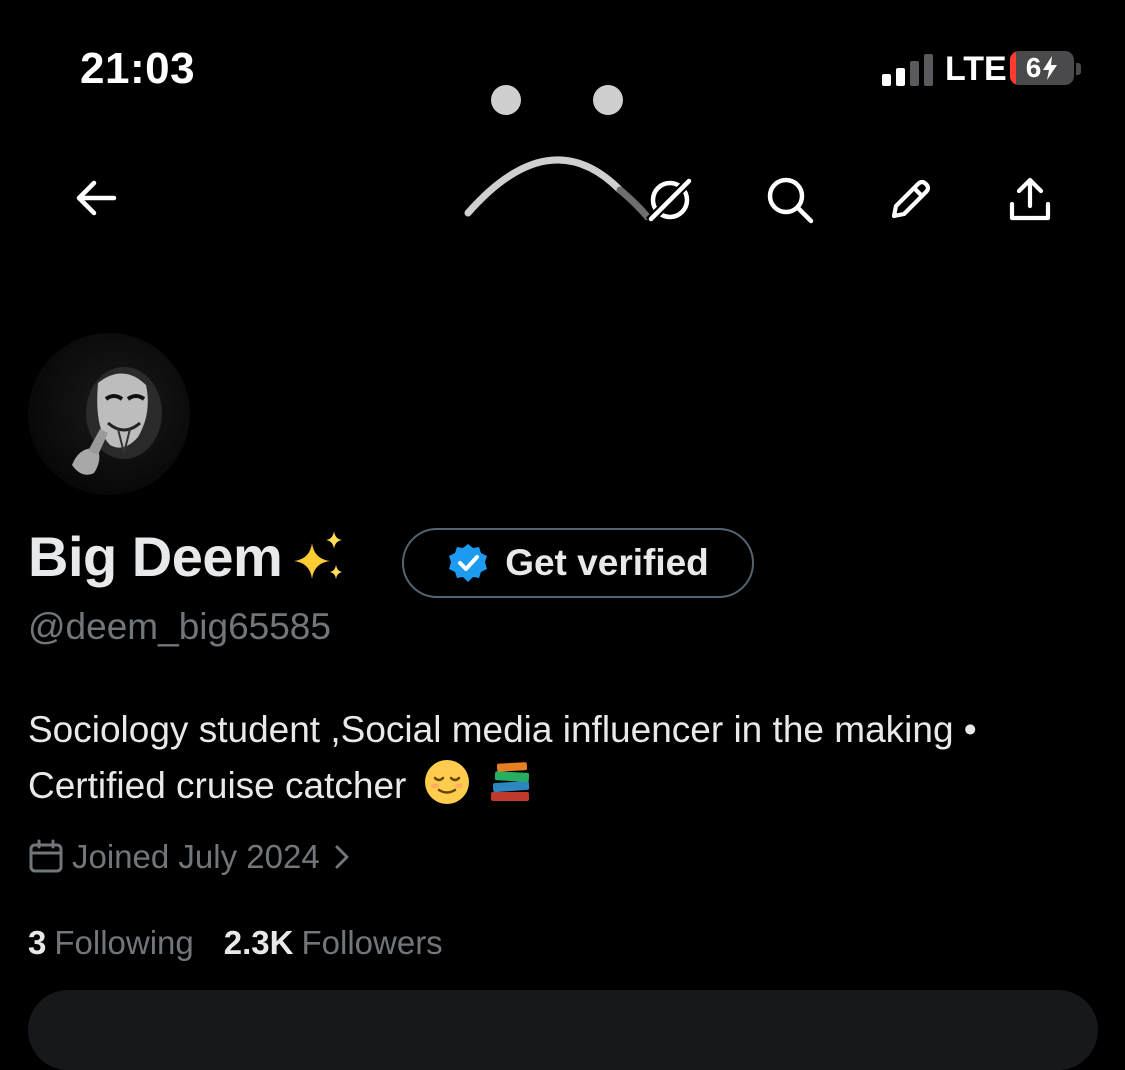  What do you see at coordinates (607, 562) in the screenshot?
I see `get-verified-label: Get verified` at bounding box center [607, 562].